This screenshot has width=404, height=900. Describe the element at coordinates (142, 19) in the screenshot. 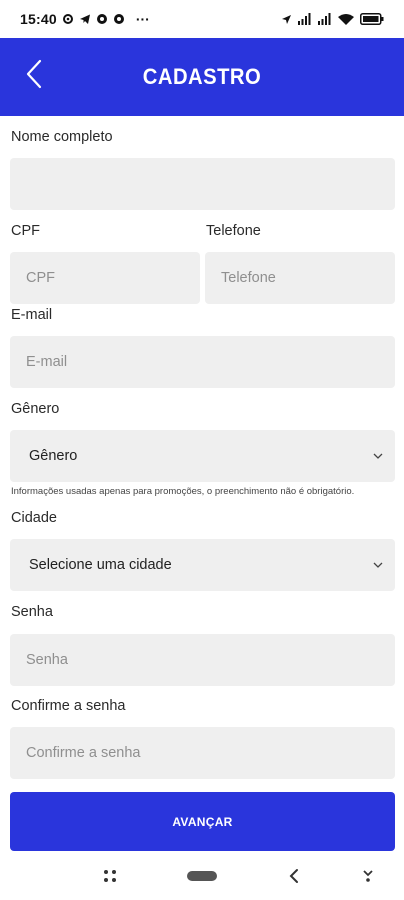

I see `more-notifications: ···` at that location.